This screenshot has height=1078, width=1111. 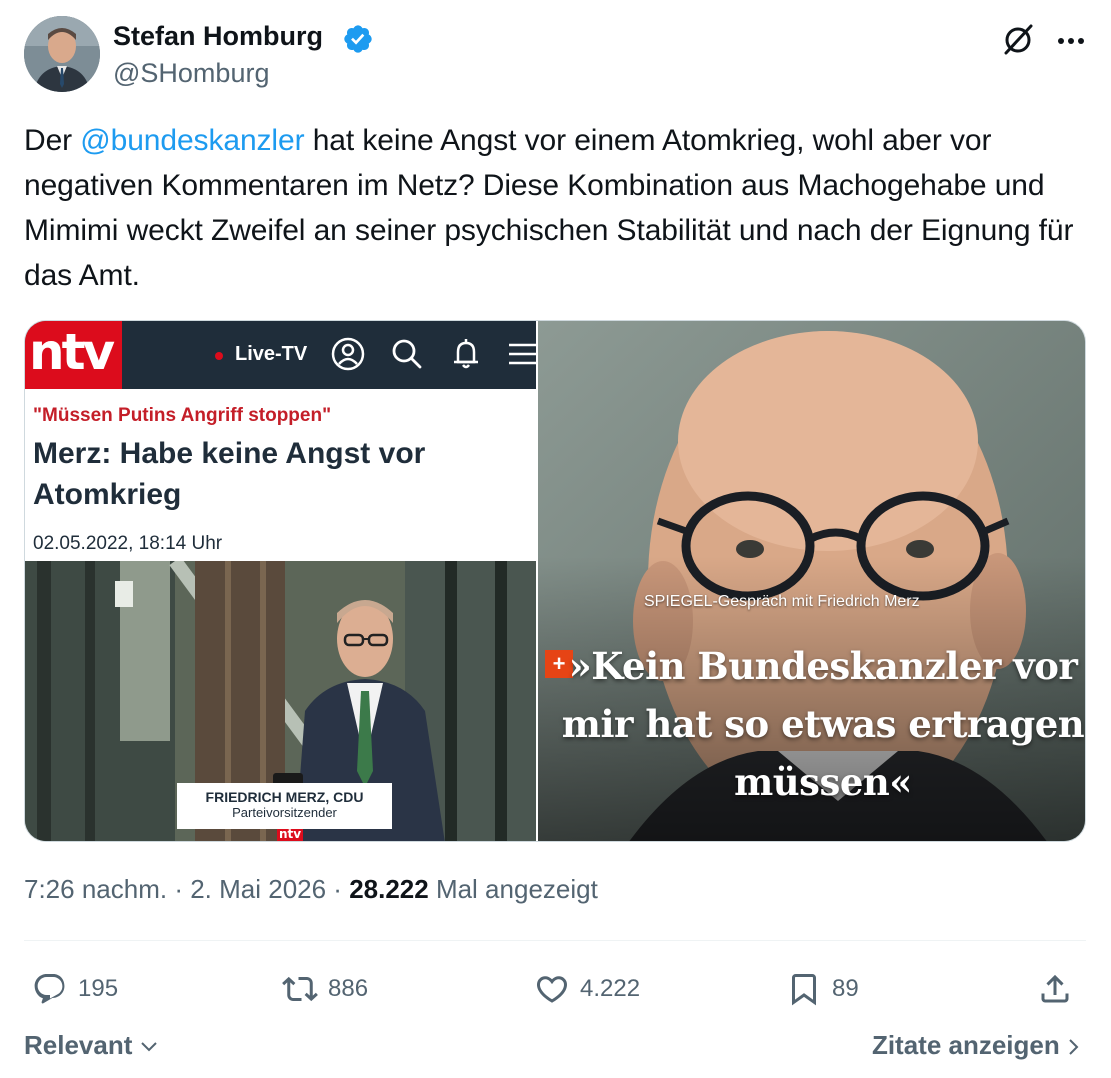 I want to click on mic-ntv-logo: ntv, so click(x=290, y=834).